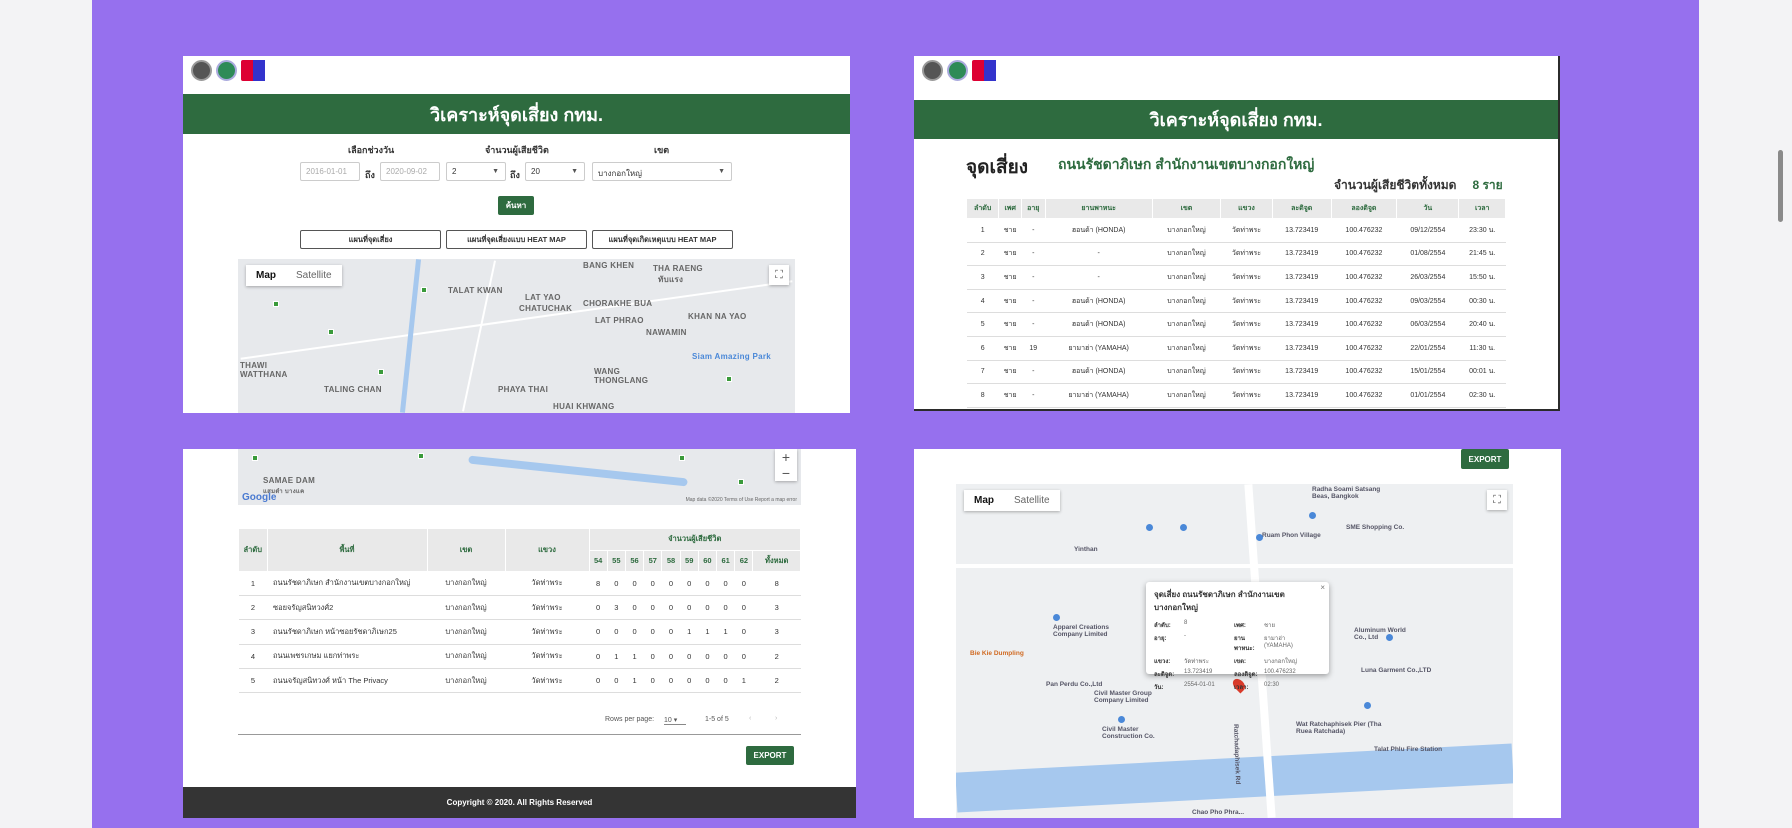 Image resolution: width=1792 pixels, height=828 pixels. Describe the element at coordinates (370, 239) in the screenshot. I see `risk-map-button: แผนที่จุดเสี่ยง` at that location.